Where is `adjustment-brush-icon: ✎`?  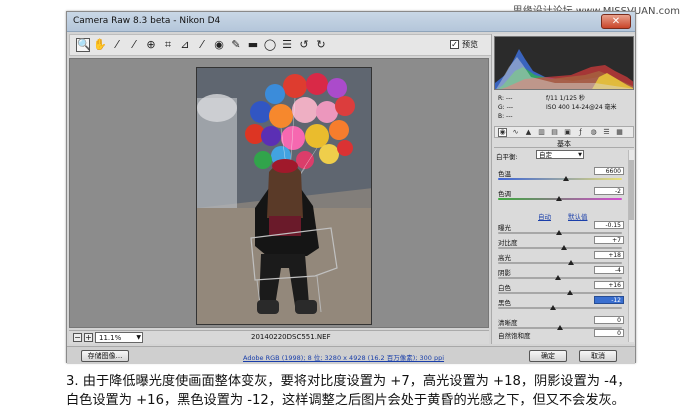 adjustment-brush-icon: ✎ is located at coordinates (236, 45).